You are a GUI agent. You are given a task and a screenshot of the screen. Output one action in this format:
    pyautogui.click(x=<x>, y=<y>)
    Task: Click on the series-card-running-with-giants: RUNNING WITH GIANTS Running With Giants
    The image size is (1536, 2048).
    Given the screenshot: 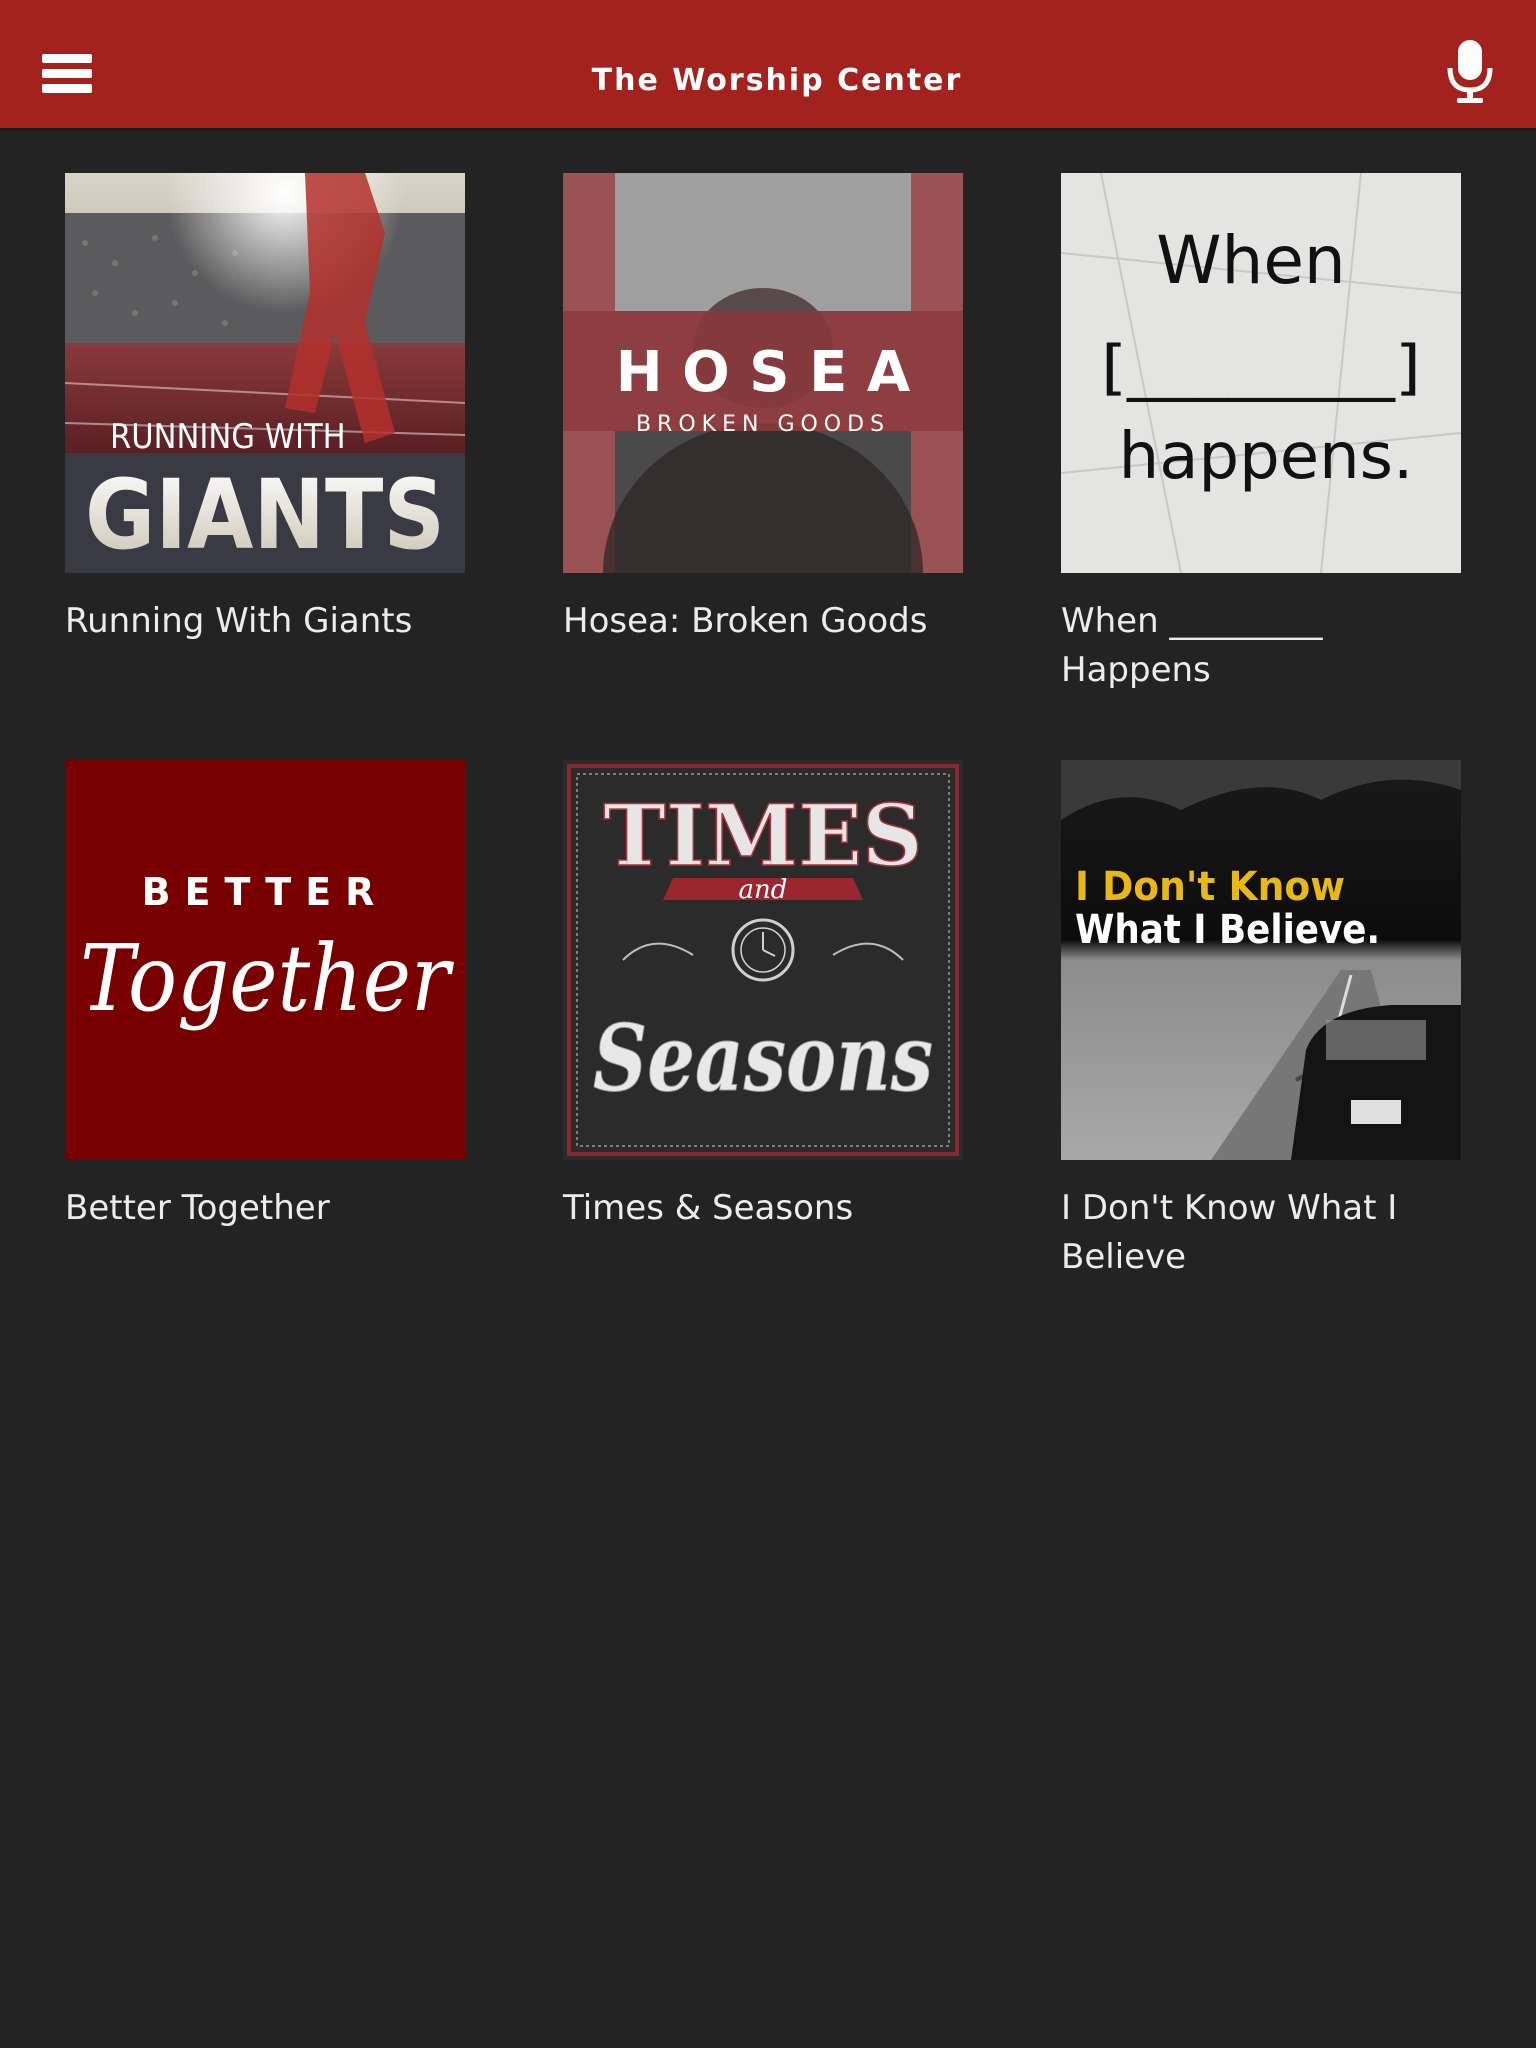 What is the action you would take?
    pyautogui.click(x=265, y=409)
    